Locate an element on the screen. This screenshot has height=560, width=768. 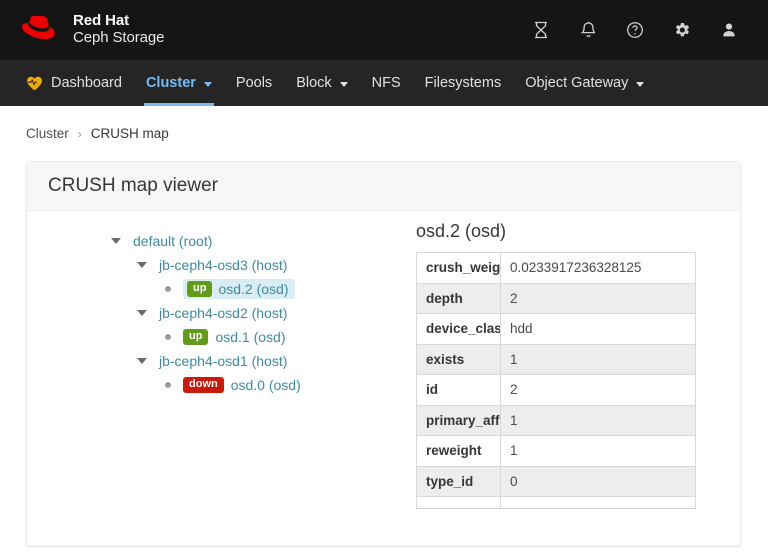
table-row-spacer is located at coordinates (556, 502).